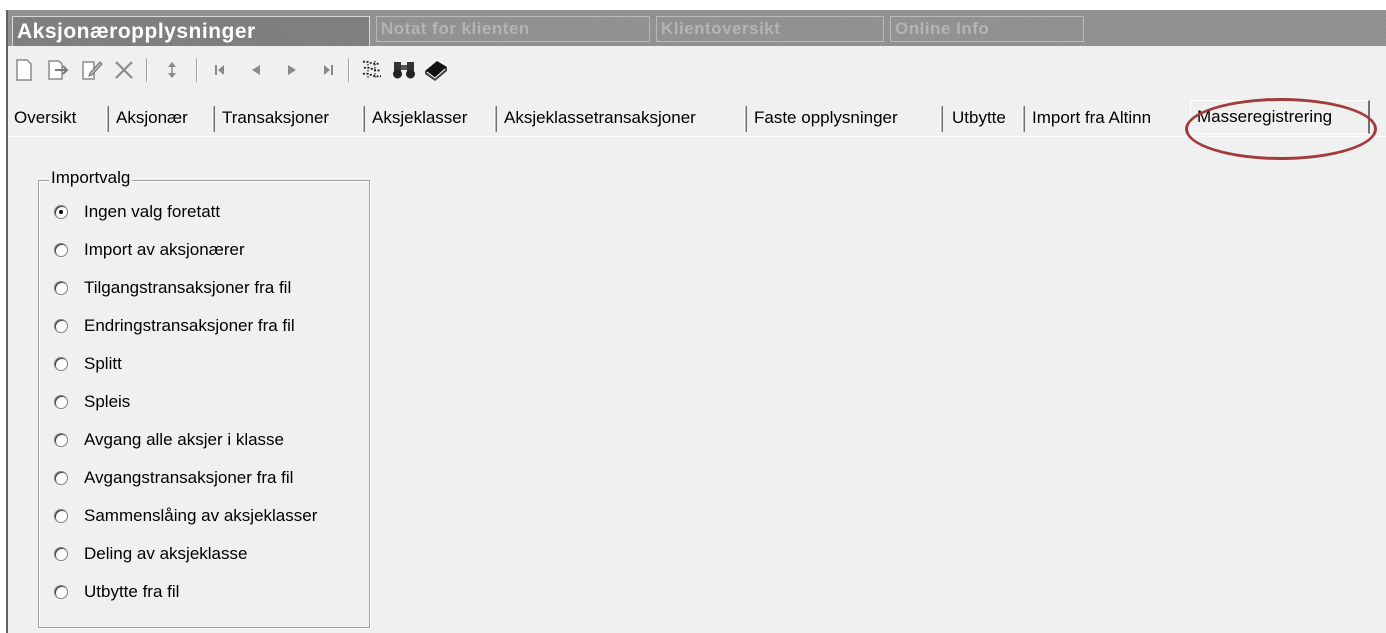 This screenshot has width=1386, height=633. Describe the element at coordinates (256, 70) in the screenshot. I see `previous-record-icon` at that location.